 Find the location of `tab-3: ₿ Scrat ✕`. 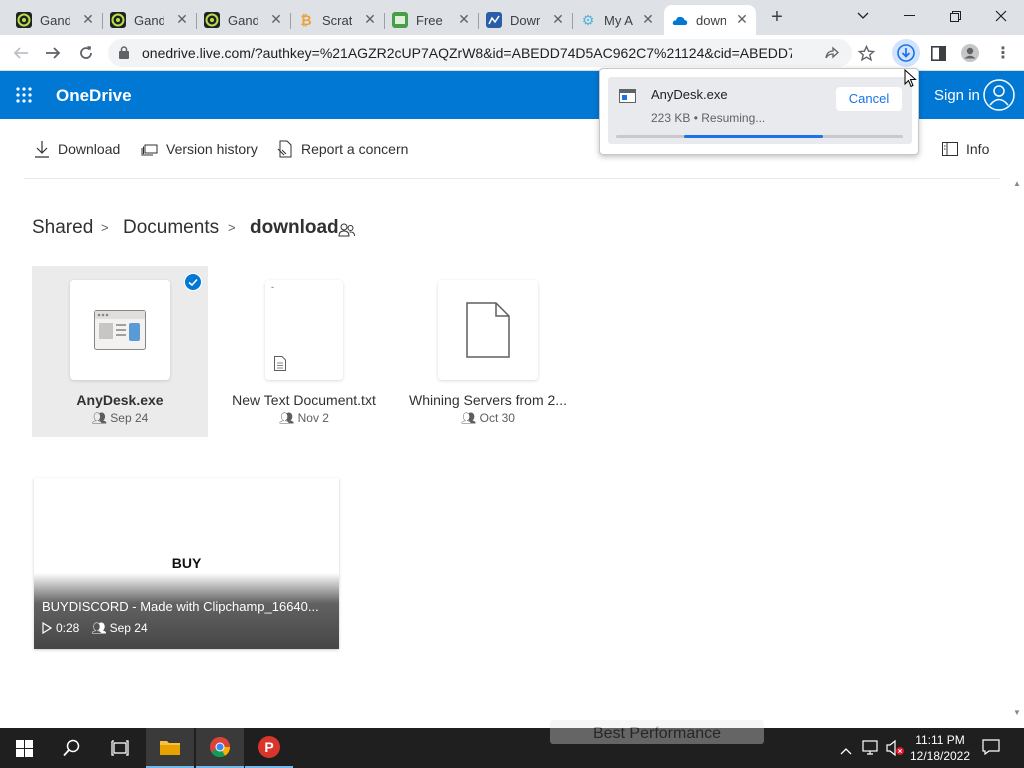

tab-3: ₿ Scrat ✕ is located at coordinates (337, 20).